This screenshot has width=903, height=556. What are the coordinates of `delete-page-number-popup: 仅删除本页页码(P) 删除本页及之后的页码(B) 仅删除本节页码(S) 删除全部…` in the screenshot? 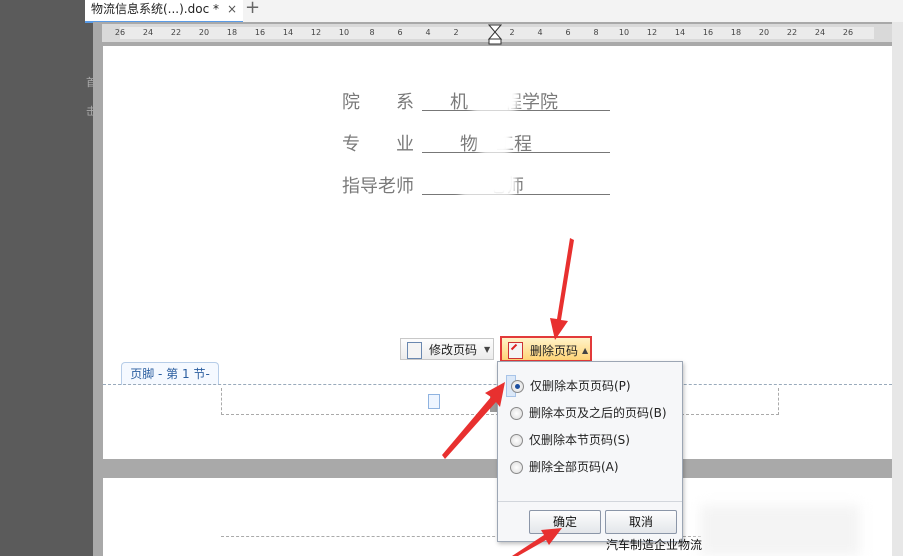 It's located at (590, 451).